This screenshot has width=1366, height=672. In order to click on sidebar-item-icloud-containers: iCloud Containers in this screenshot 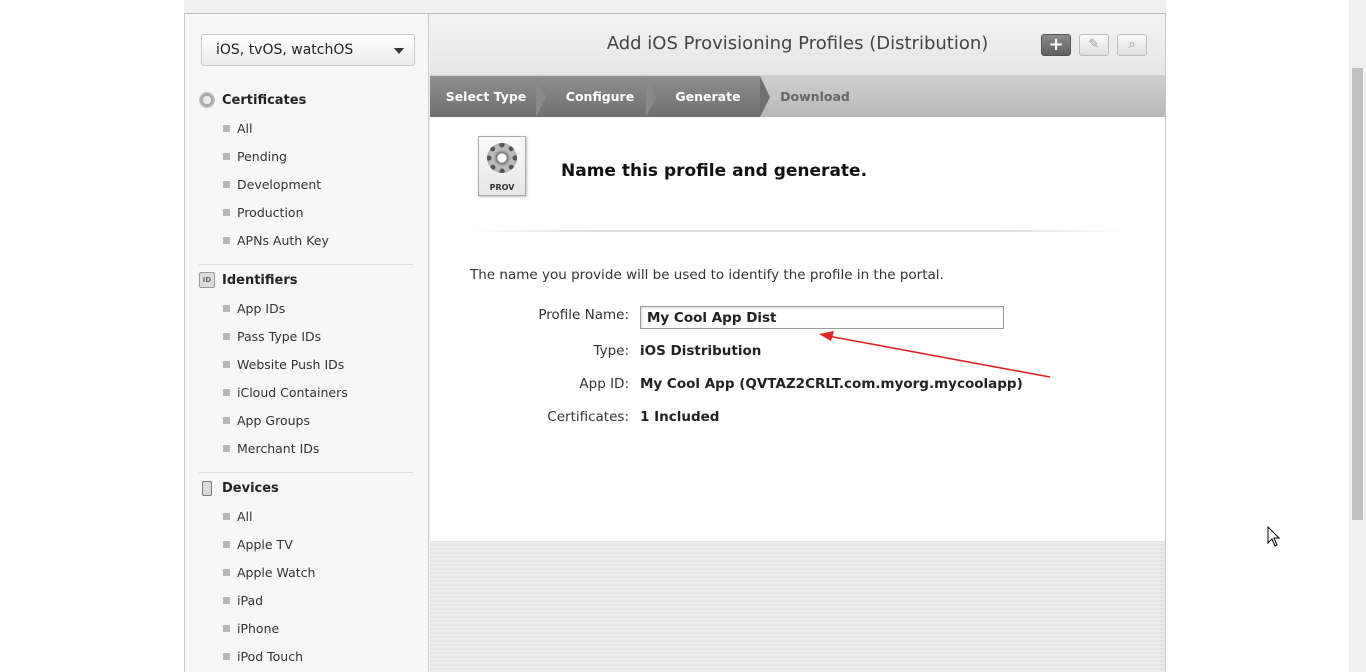, I will do `click(285, 392)`.